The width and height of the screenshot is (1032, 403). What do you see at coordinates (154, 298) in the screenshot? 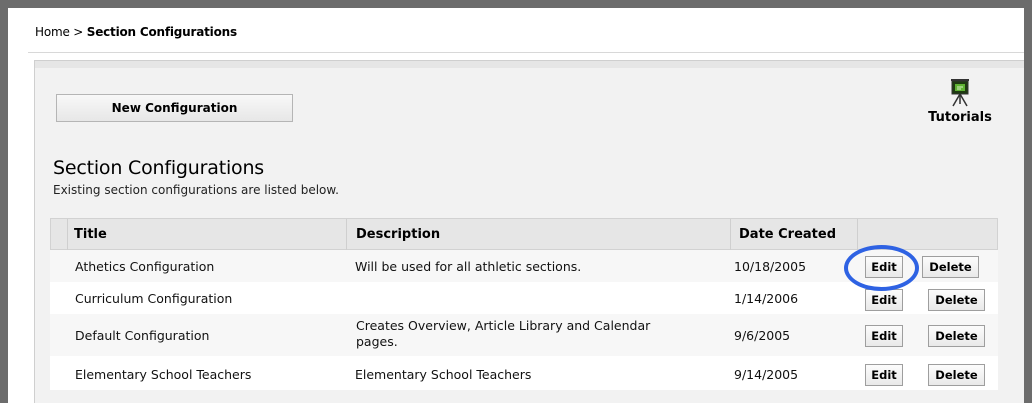
I see `row-title: Curriculum Configuration` at bounding box center [154, 298].